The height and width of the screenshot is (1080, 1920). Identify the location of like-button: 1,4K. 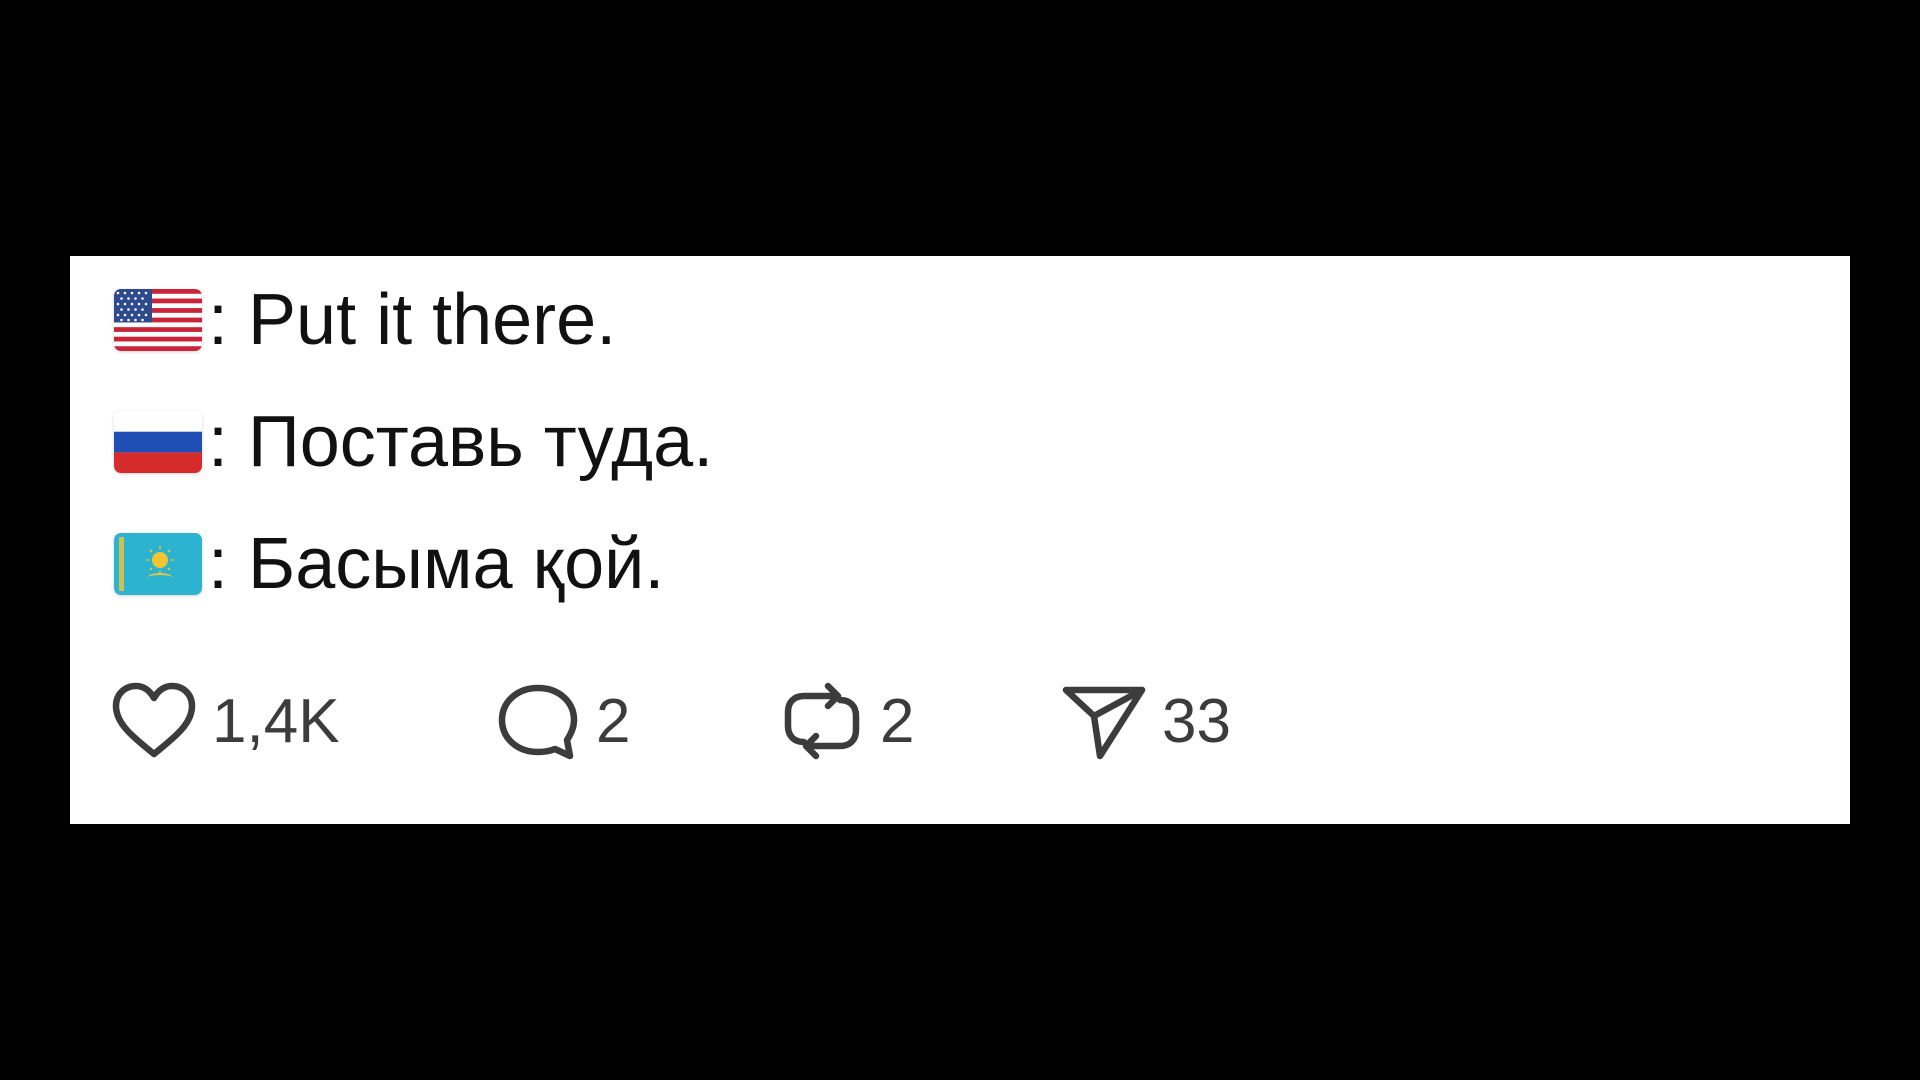
(223, 721).